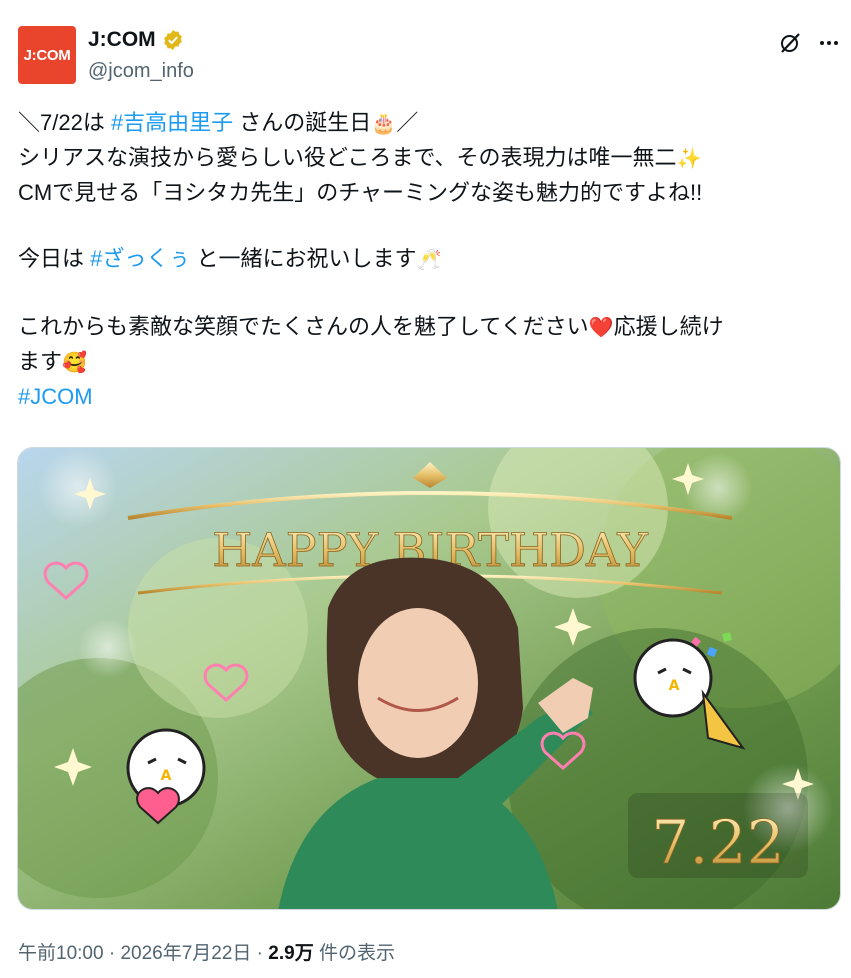  I want to click on text-segment: ます, so click(40, 361).